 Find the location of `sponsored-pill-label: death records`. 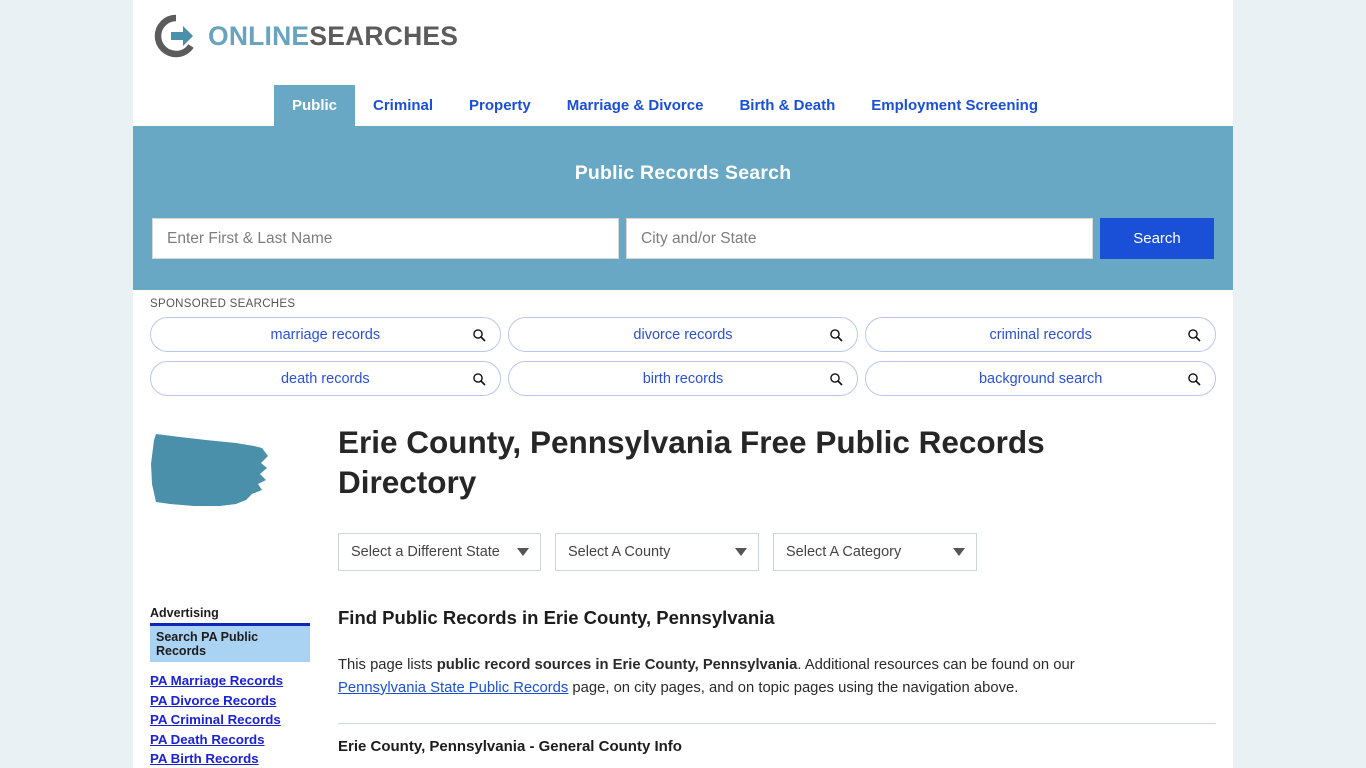

sponsored-pill-label: death records is located at coordinates (325, 378).